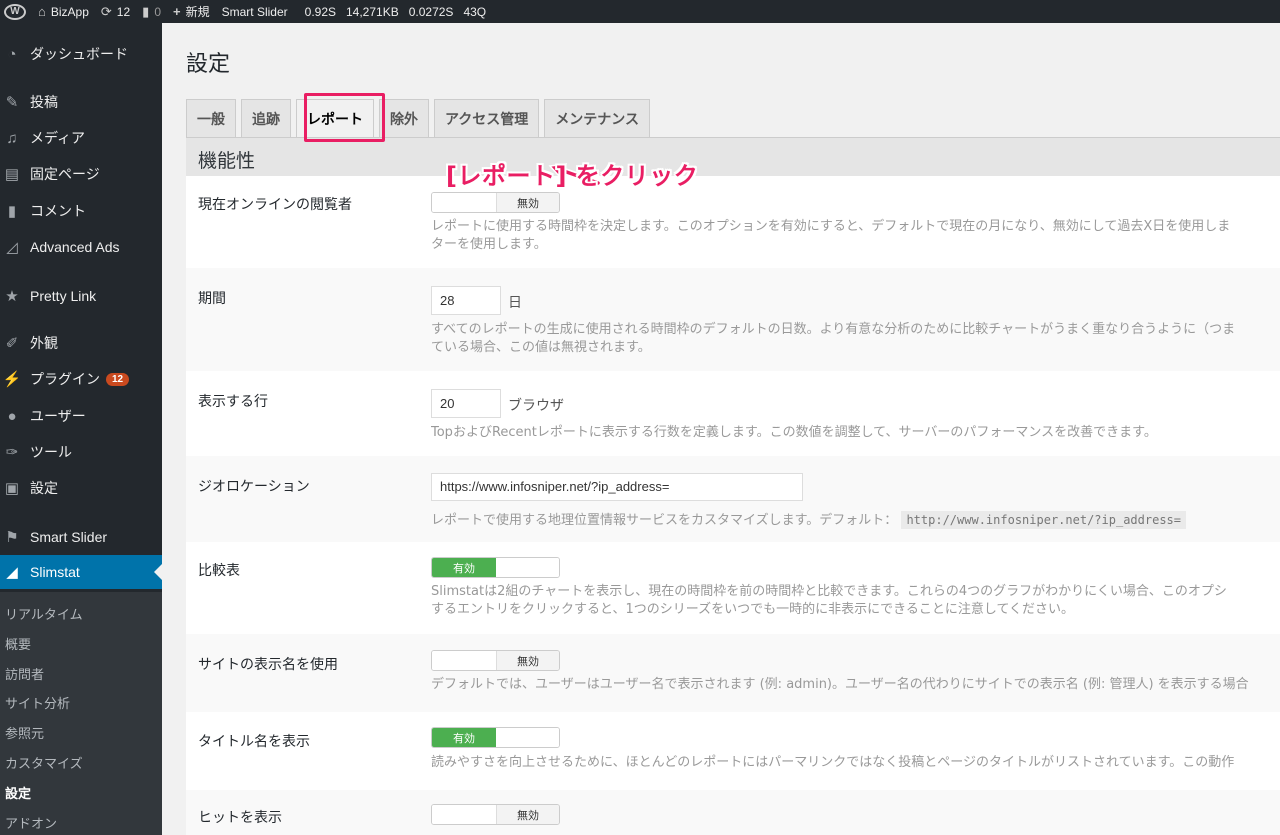 The height and width of the screenshot is (835, 1280). I want to click on refresh-icon: ⟳, so click(106, 11).